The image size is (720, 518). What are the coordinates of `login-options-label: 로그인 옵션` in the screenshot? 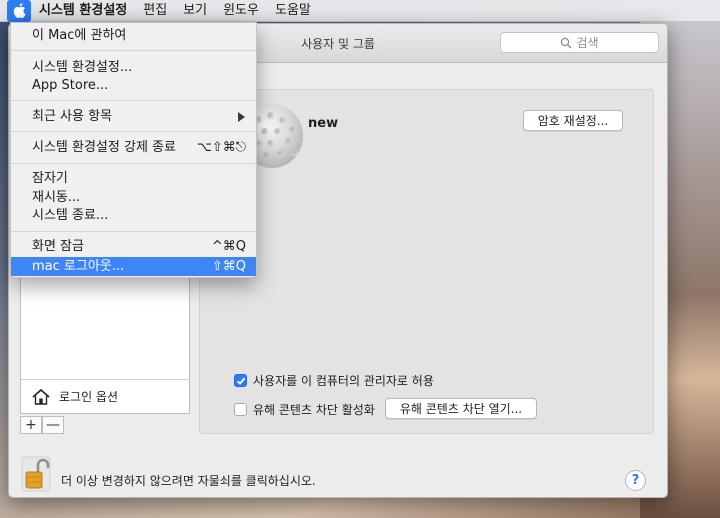 It's located at (89, 397).